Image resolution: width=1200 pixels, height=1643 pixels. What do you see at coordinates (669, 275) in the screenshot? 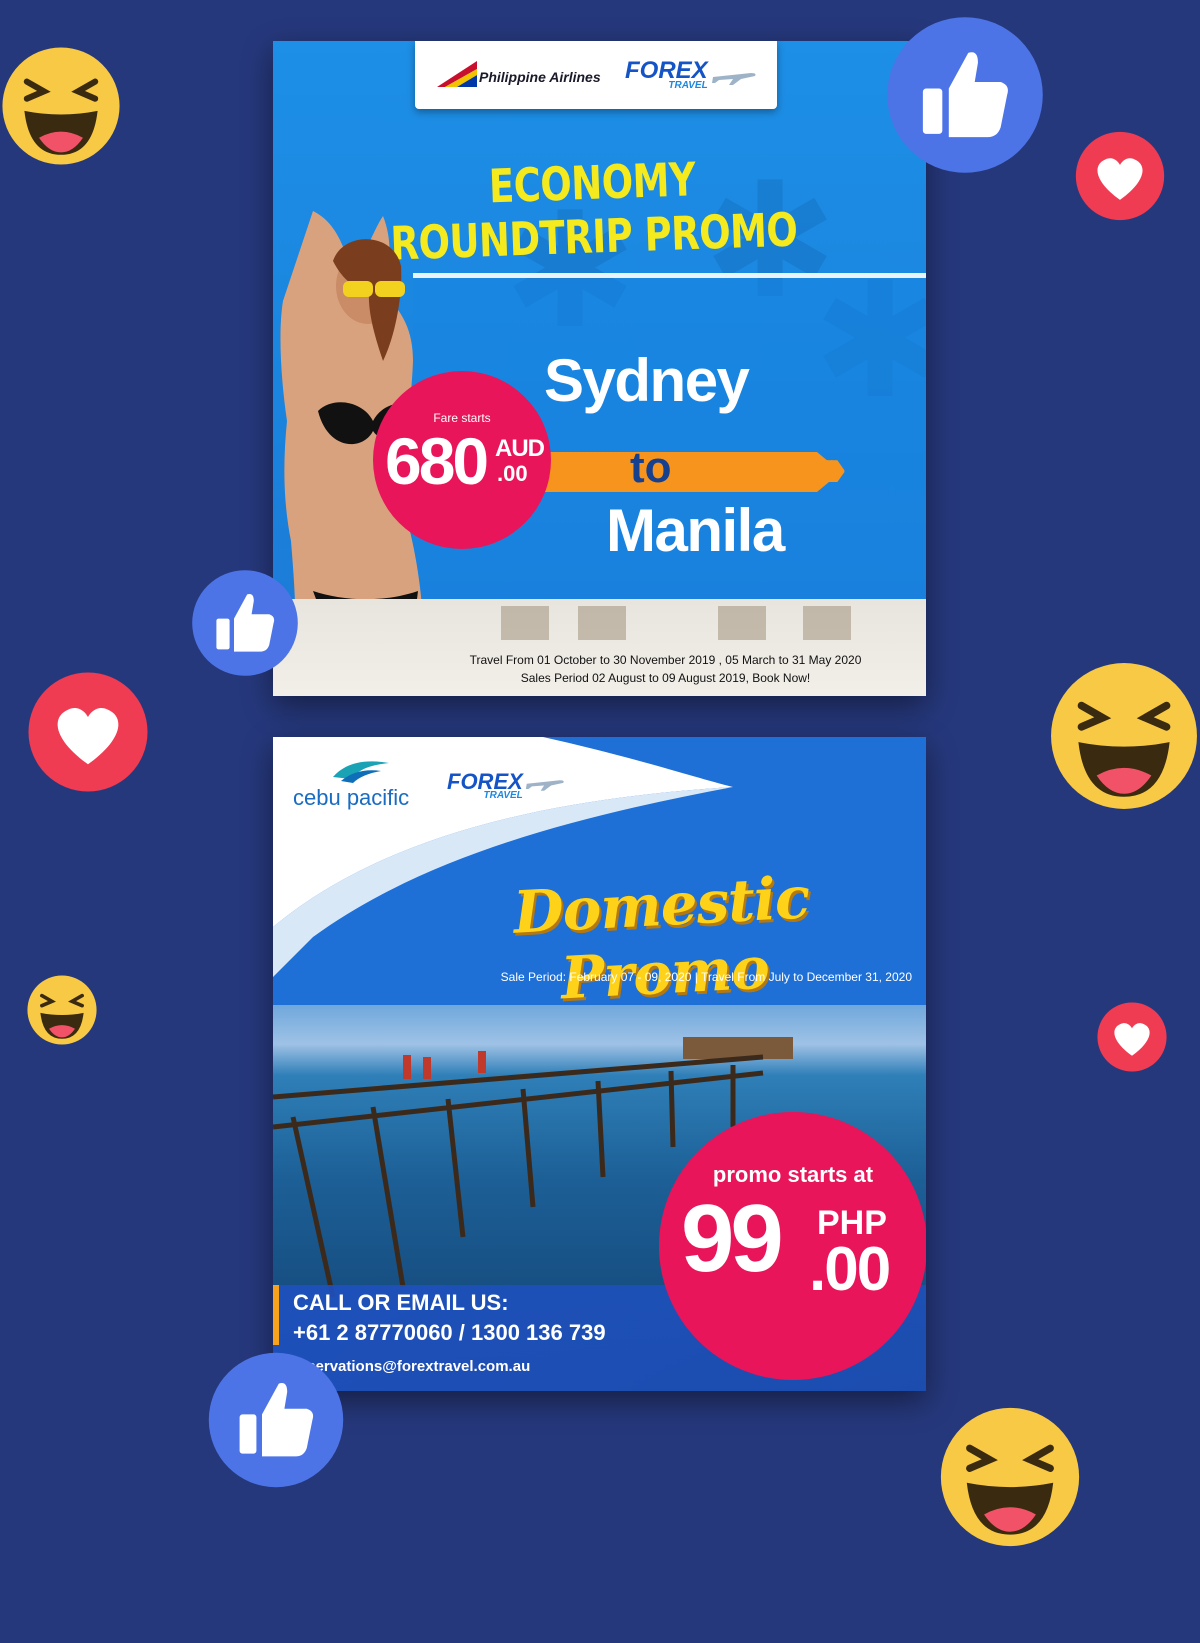
I see `divider-line` at bounding box center [669, 275].